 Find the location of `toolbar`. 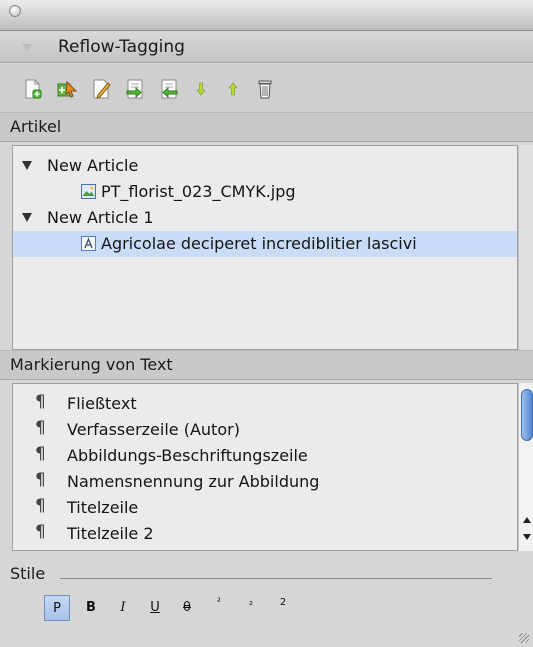

toolbar is located at coordinates (266, 88).